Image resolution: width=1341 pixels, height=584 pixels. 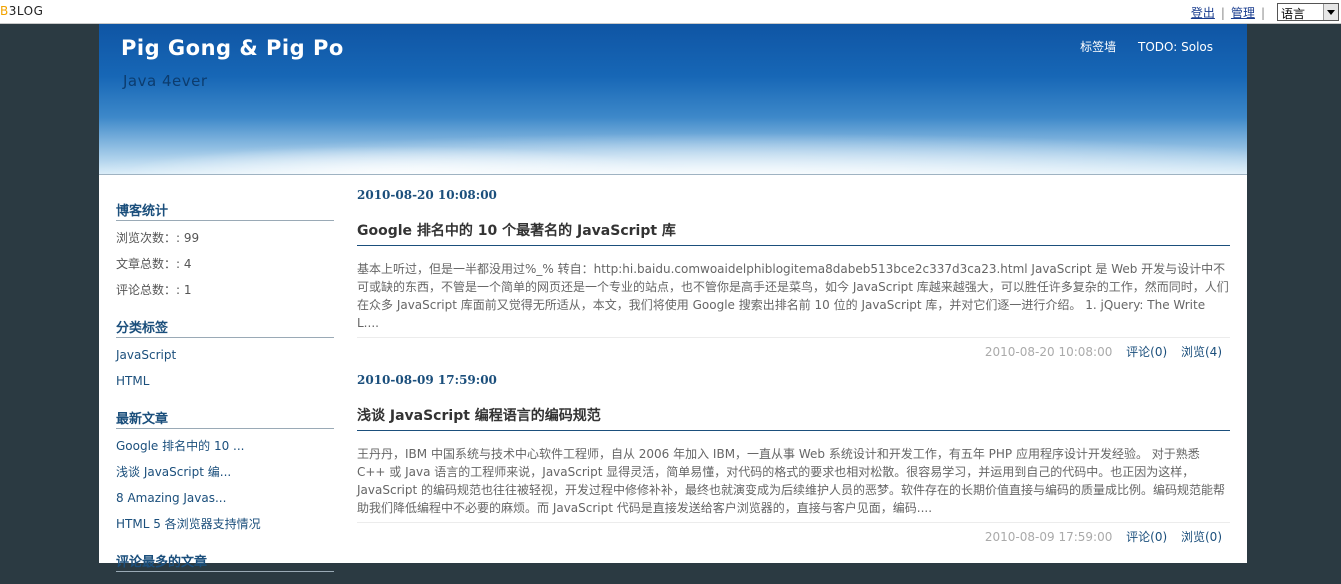 I want to click on tags-section: 分类标签 JavaScript HTML, so click(x=225, y=356).